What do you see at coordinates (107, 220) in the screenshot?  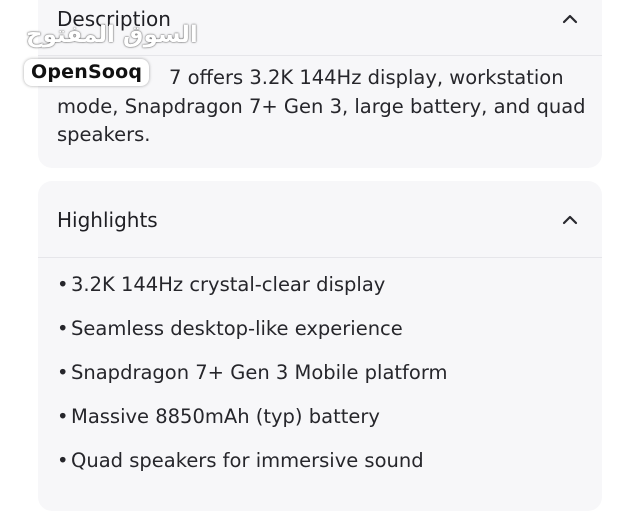 I see `highlights-title: Highlights` at bounding box center [107, 220].